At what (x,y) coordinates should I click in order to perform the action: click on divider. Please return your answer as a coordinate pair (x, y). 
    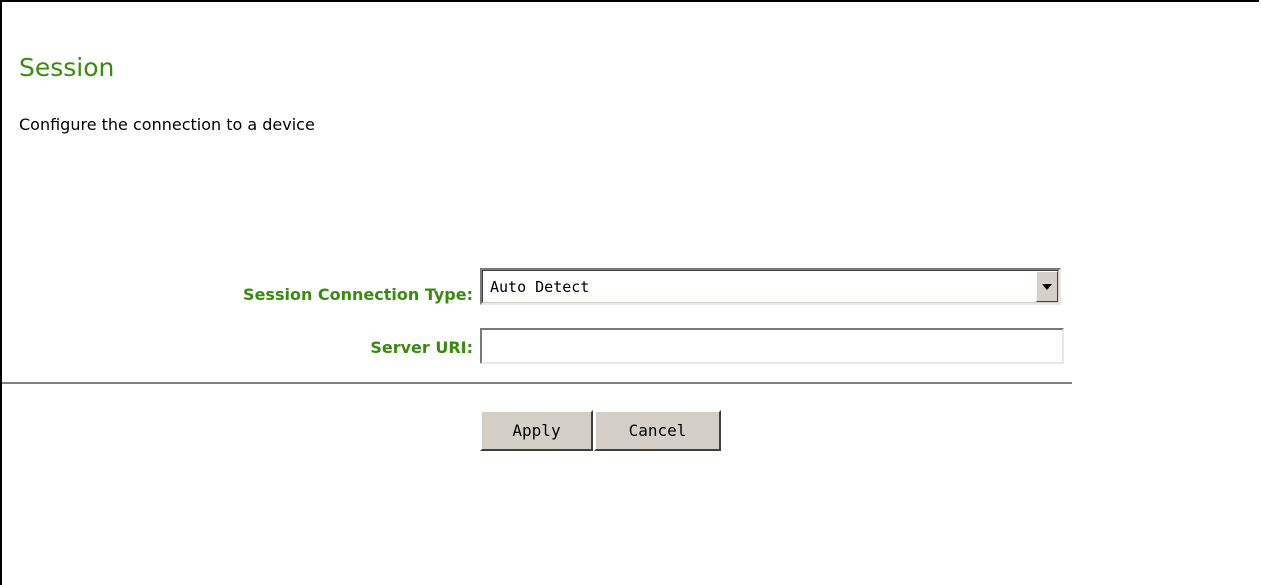
    Looking at the image, I should click on (537, 383).